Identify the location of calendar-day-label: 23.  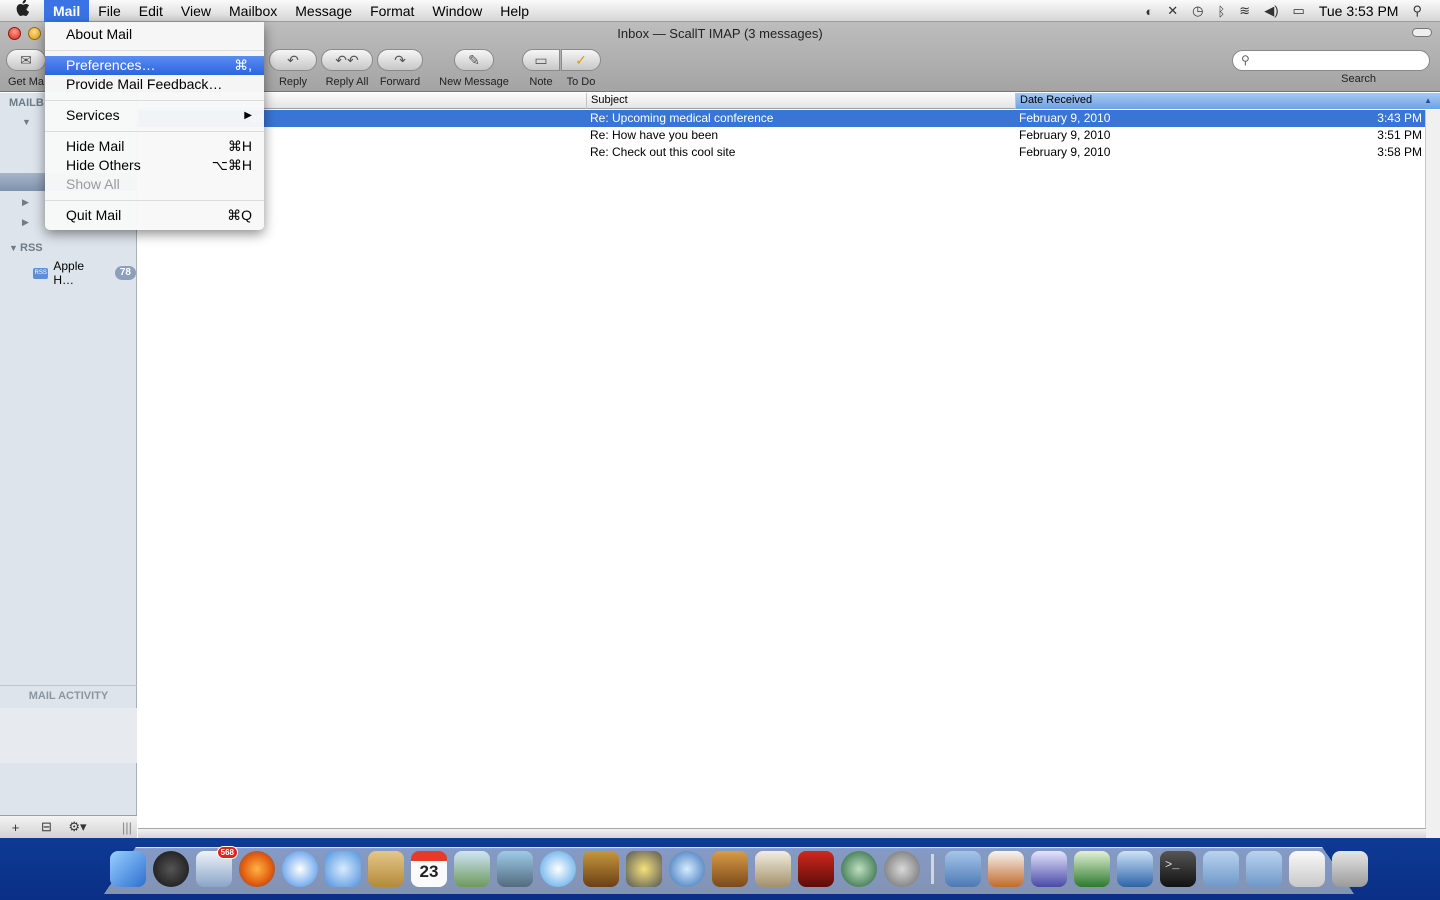
(429, 871).